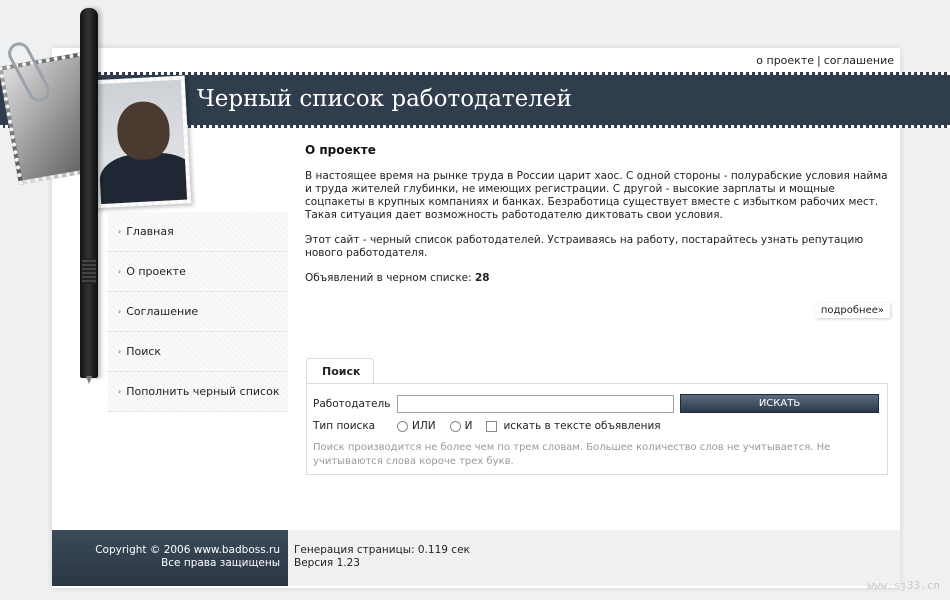 The height and width of the screenshot is (600, 950). I want to click on sidebar-item-label: Главная, so click(150, 231).